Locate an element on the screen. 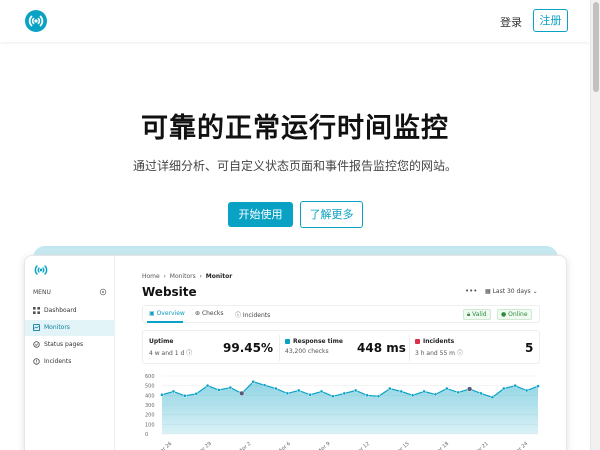 Image resolution: width=600 pixels, height=450 pixels. tab-incidents: ⓘ Incidents is located at coordinates (252, 314).